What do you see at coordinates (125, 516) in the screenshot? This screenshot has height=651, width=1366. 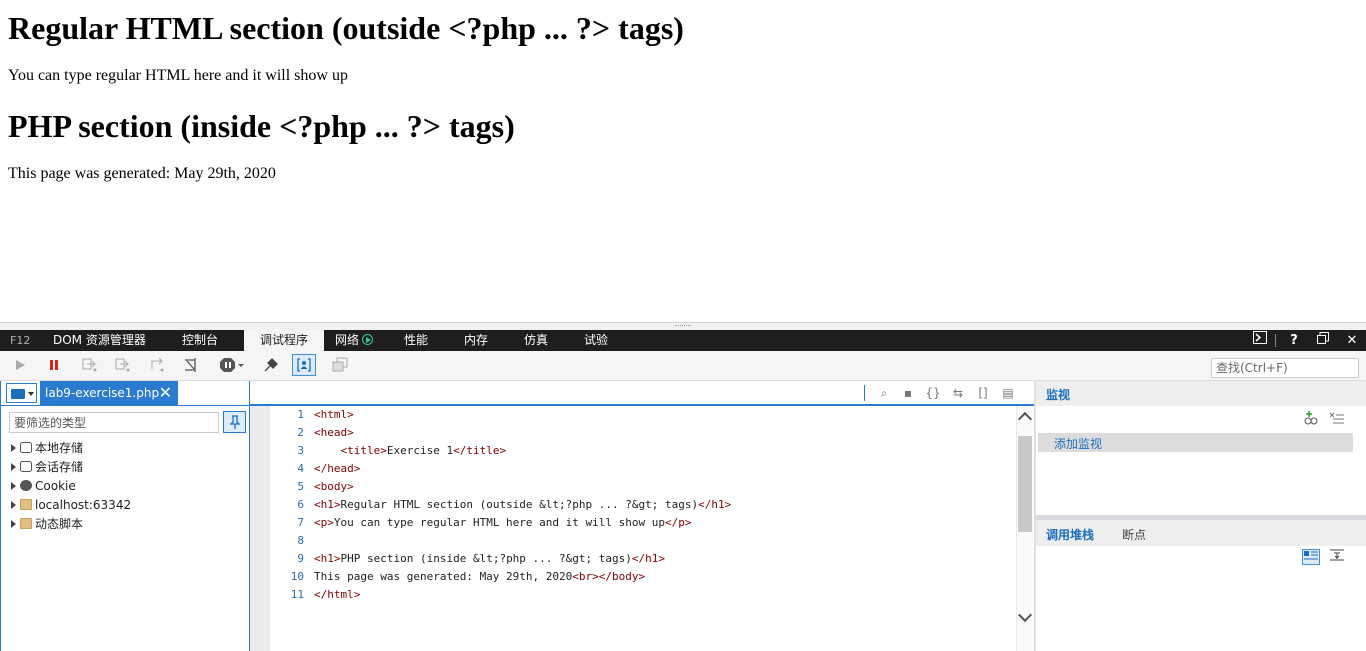 I see `scripts-panel: 本地存储 会话存储 Cookie localhost:63342 动态脚本` at bounding box center [125, 516].